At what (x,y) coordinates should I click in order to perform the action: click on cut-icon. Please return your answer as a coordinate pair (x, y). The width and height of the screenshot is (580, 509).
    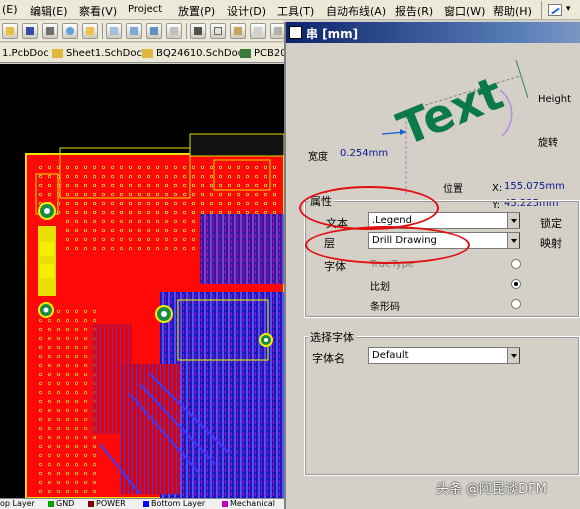
    Looking at the image, I should click on (198, 31).